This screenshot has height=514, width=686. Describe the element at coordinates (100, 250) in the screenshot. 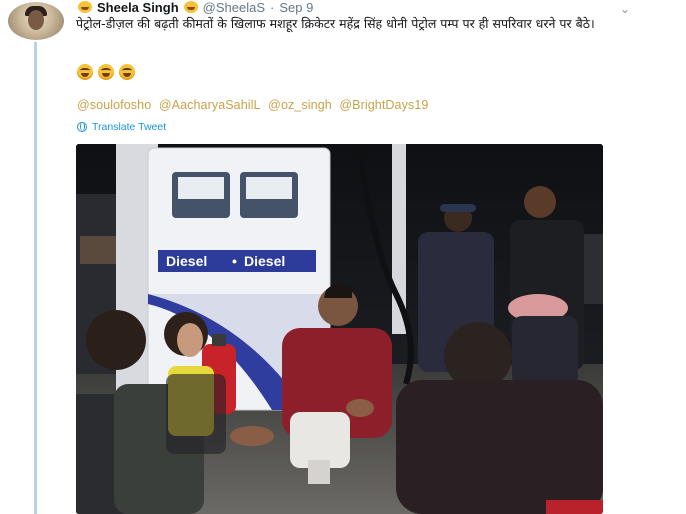

I see `left-sign` at that location.